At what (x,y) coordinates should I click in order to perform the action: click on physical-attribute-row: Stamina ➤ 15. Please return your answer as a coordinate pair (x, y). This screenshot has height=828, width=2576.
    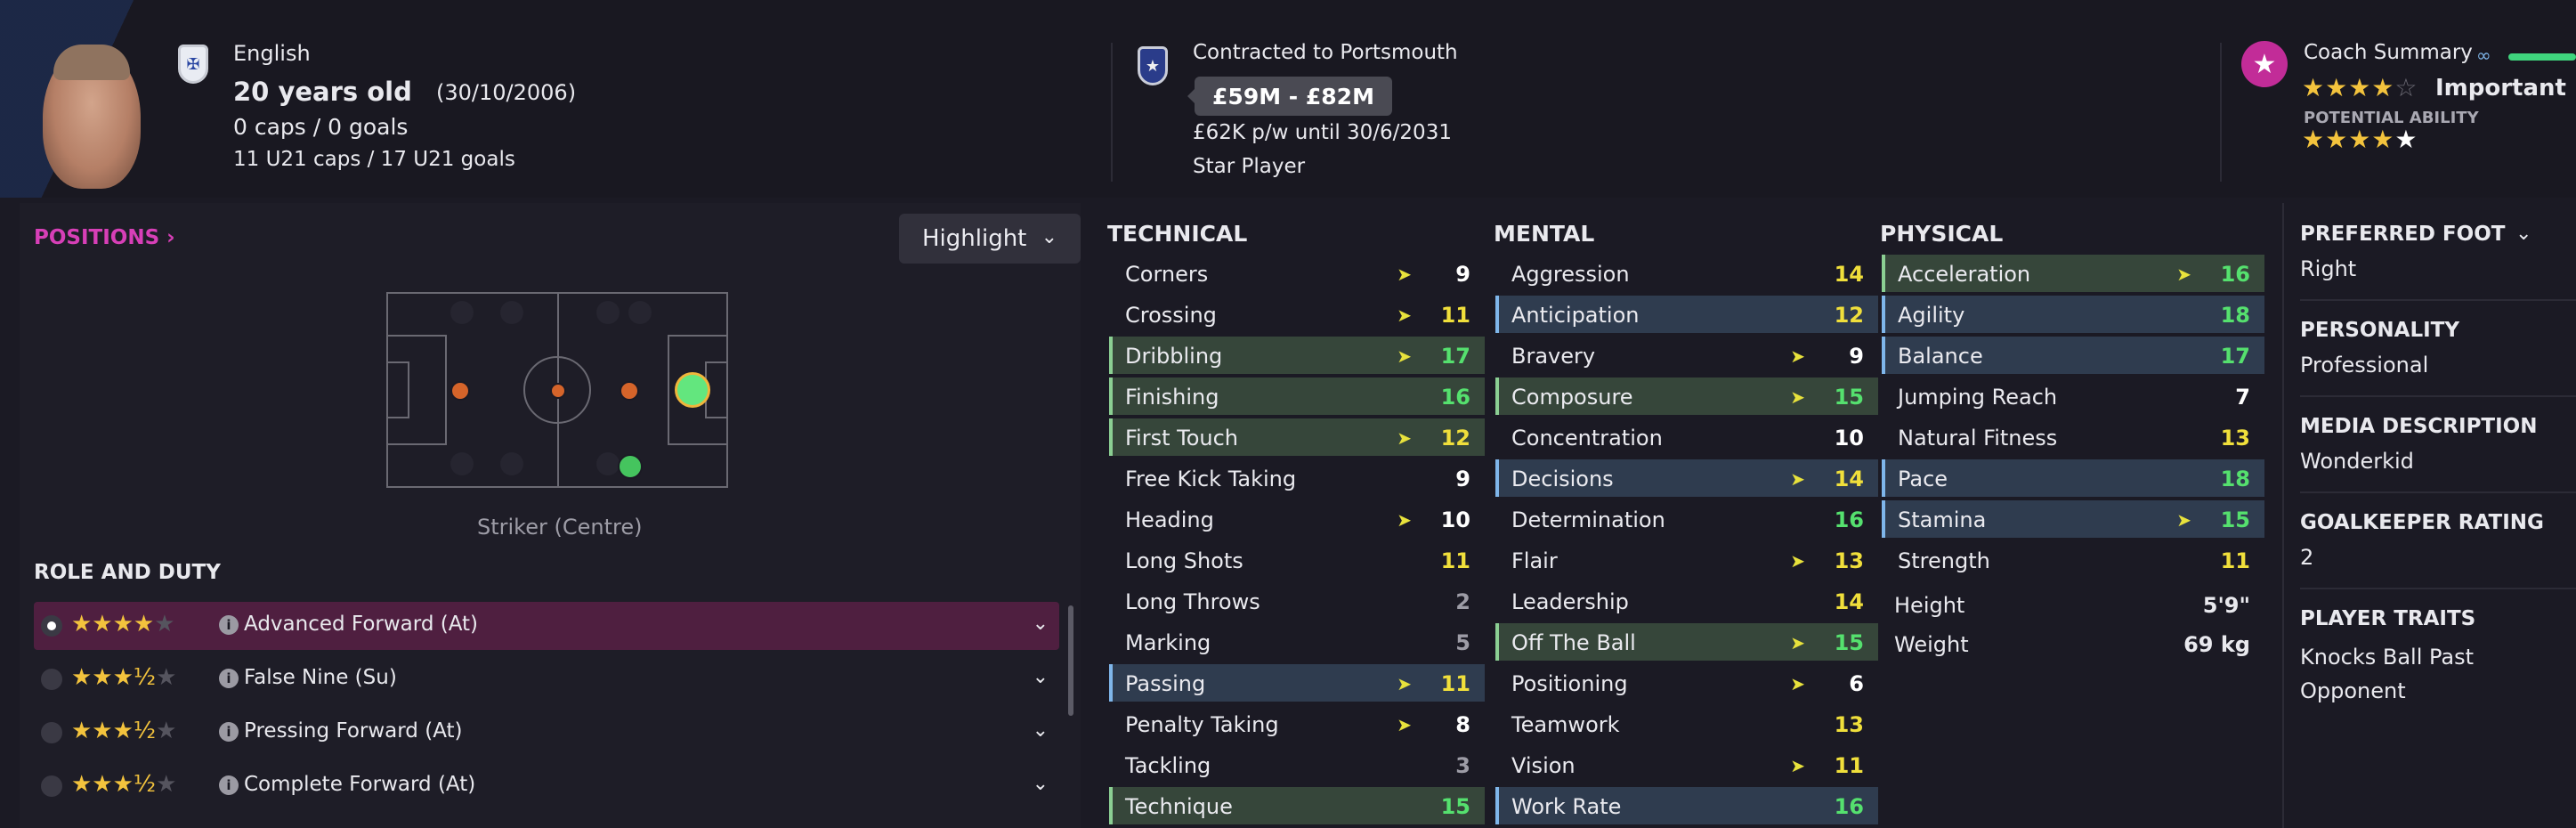
    Looking at the image, I should click on (2073, 519).